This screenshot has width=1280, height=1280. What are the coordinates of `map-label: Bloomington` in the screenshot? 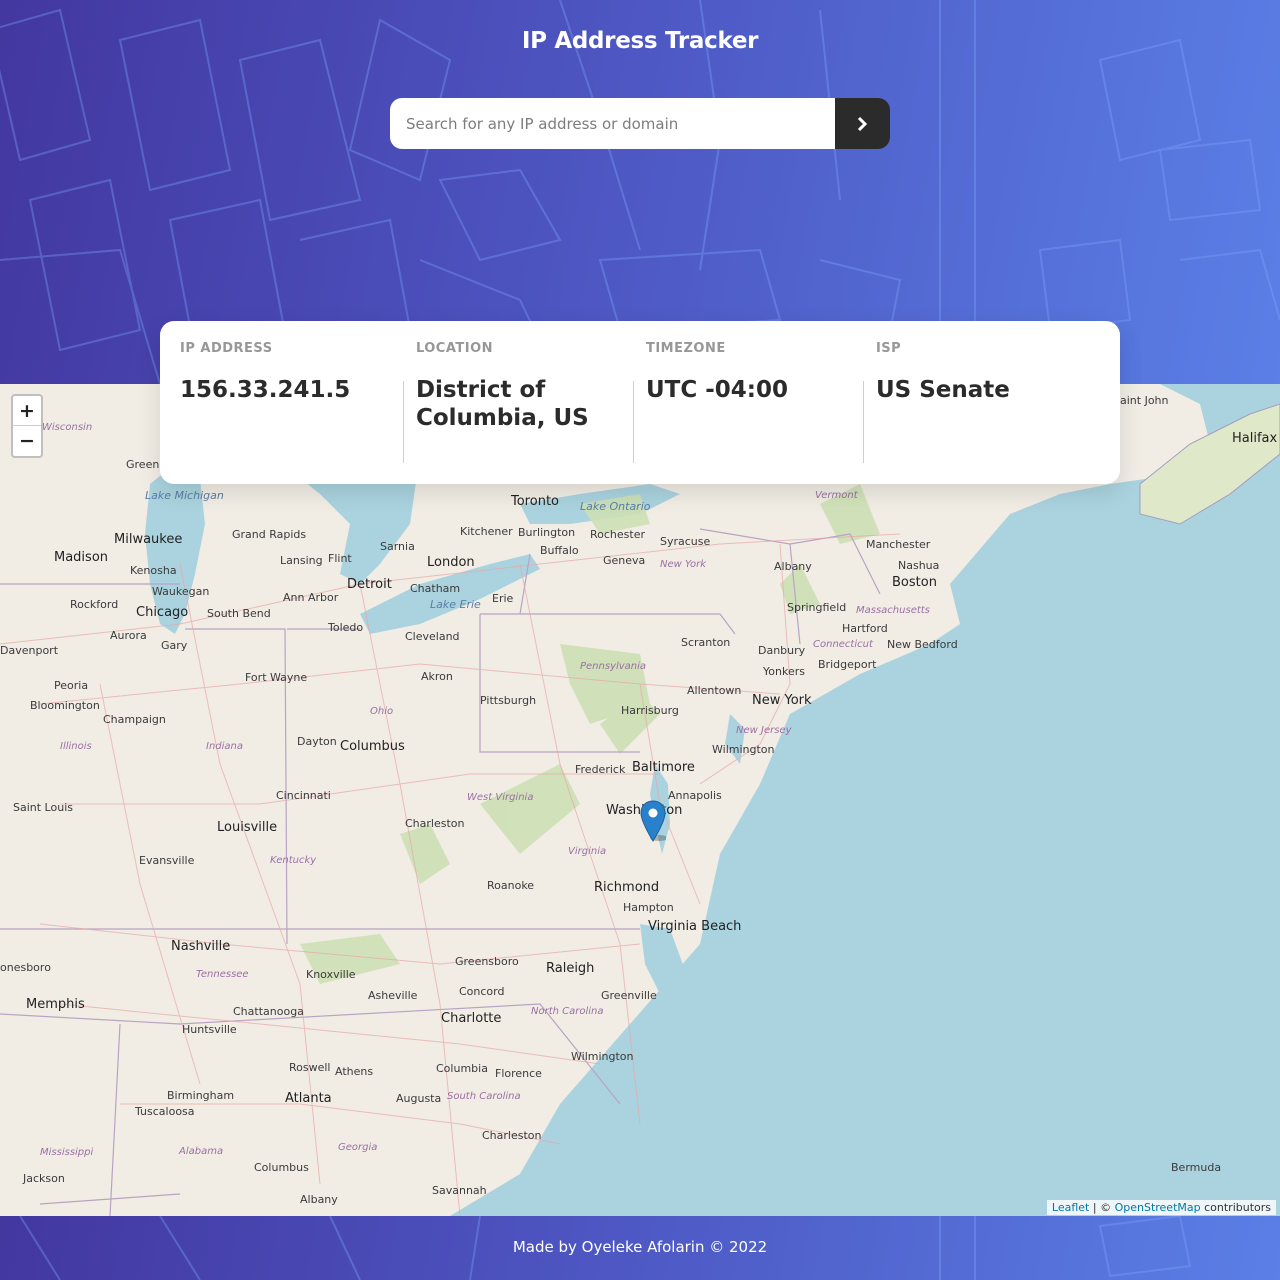 It's located at (65, 705).